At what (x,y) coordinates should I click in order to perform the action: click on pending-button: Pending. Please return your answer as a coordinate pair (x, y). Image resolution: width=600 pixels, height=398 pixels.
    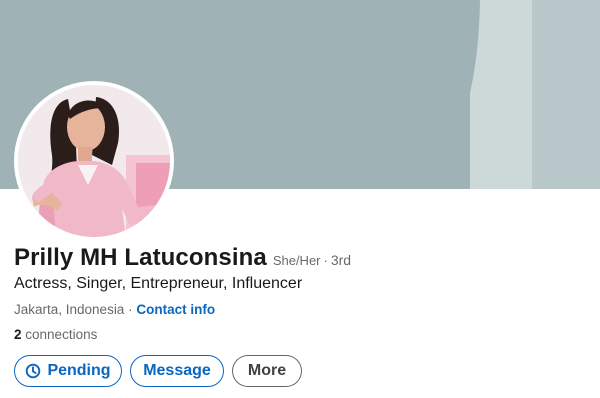
    Looking at the image, I should click on (68, 371).